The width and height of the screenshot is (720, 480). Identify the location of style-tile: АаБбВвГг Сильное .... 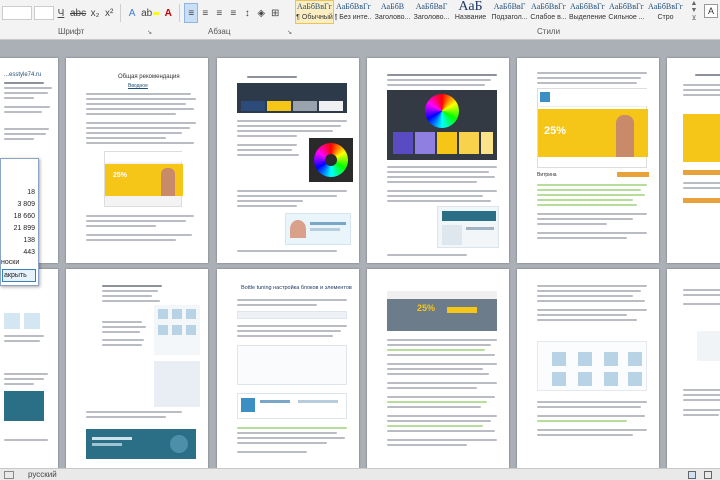
(626, 12).